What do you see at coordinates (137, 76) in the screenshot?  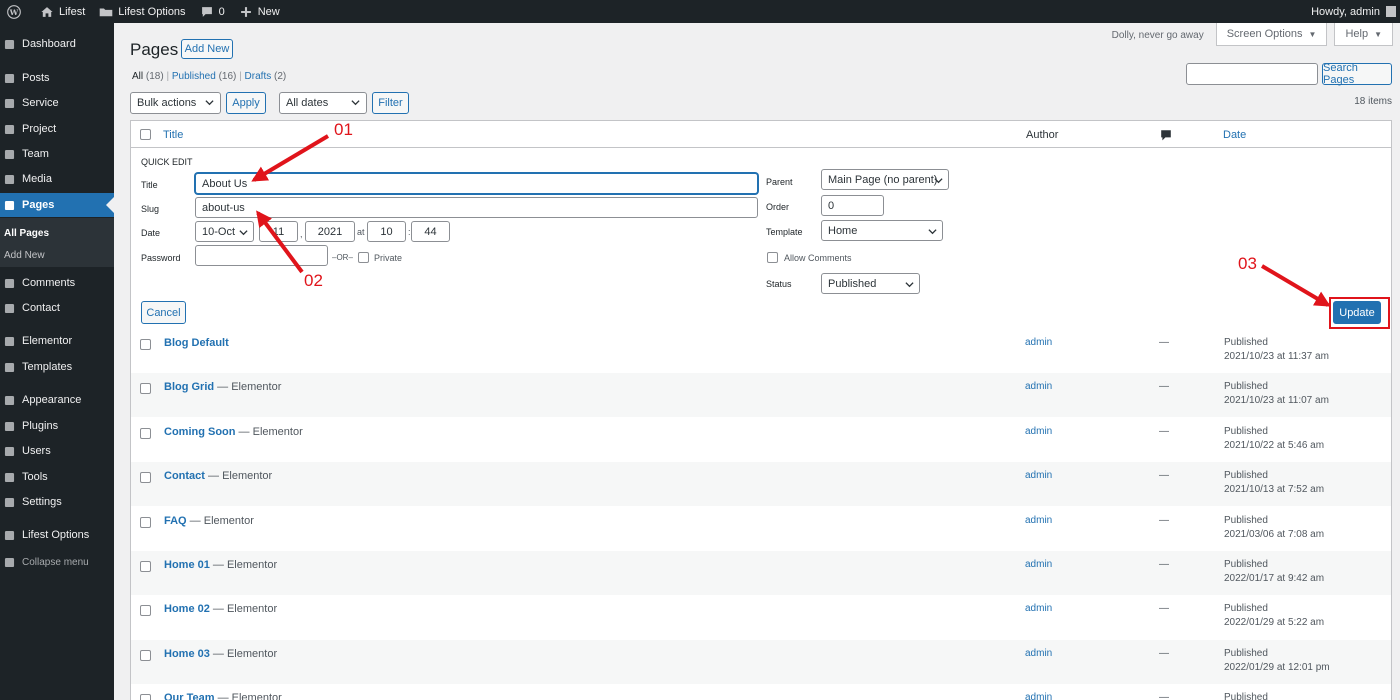 I see `filter-all: All` at bounding box center [137, 76].